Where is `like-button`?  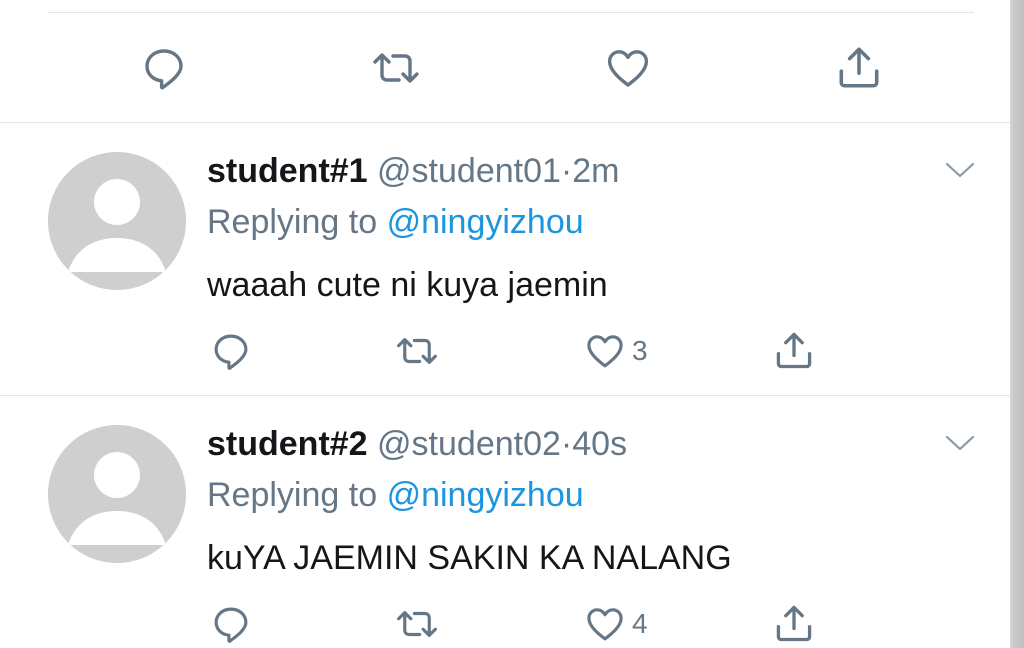 like-button is located at coordinates (628, 68).